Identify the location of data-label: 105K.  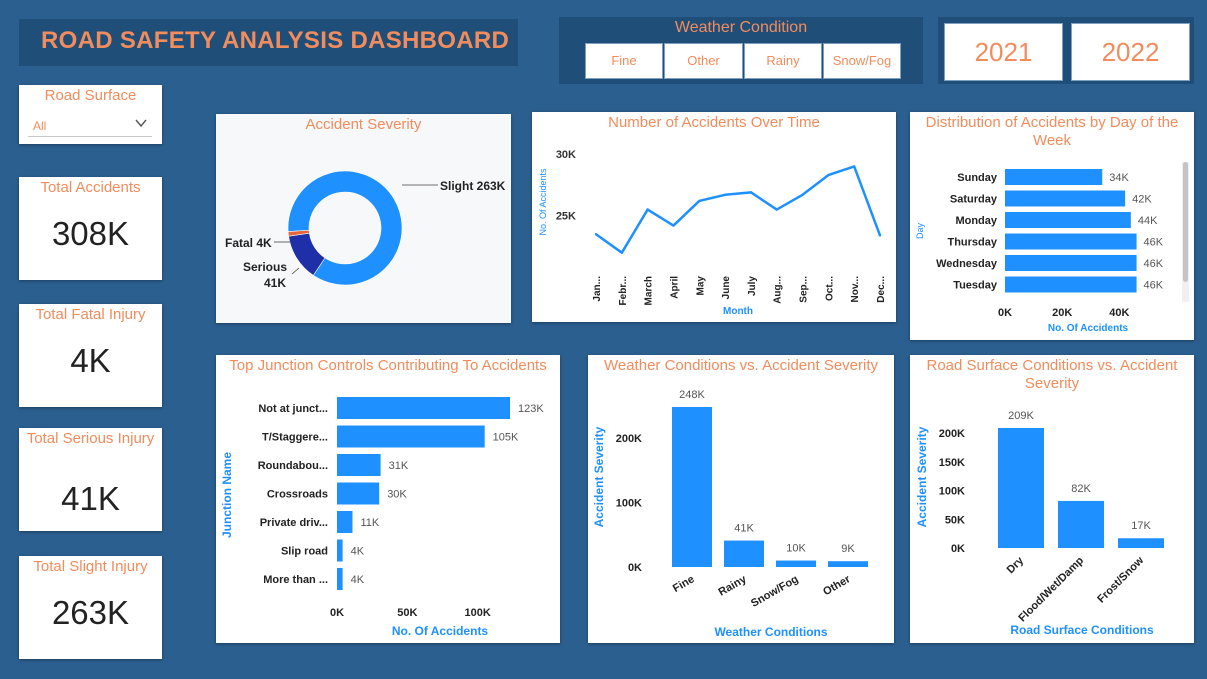
(506, 438).